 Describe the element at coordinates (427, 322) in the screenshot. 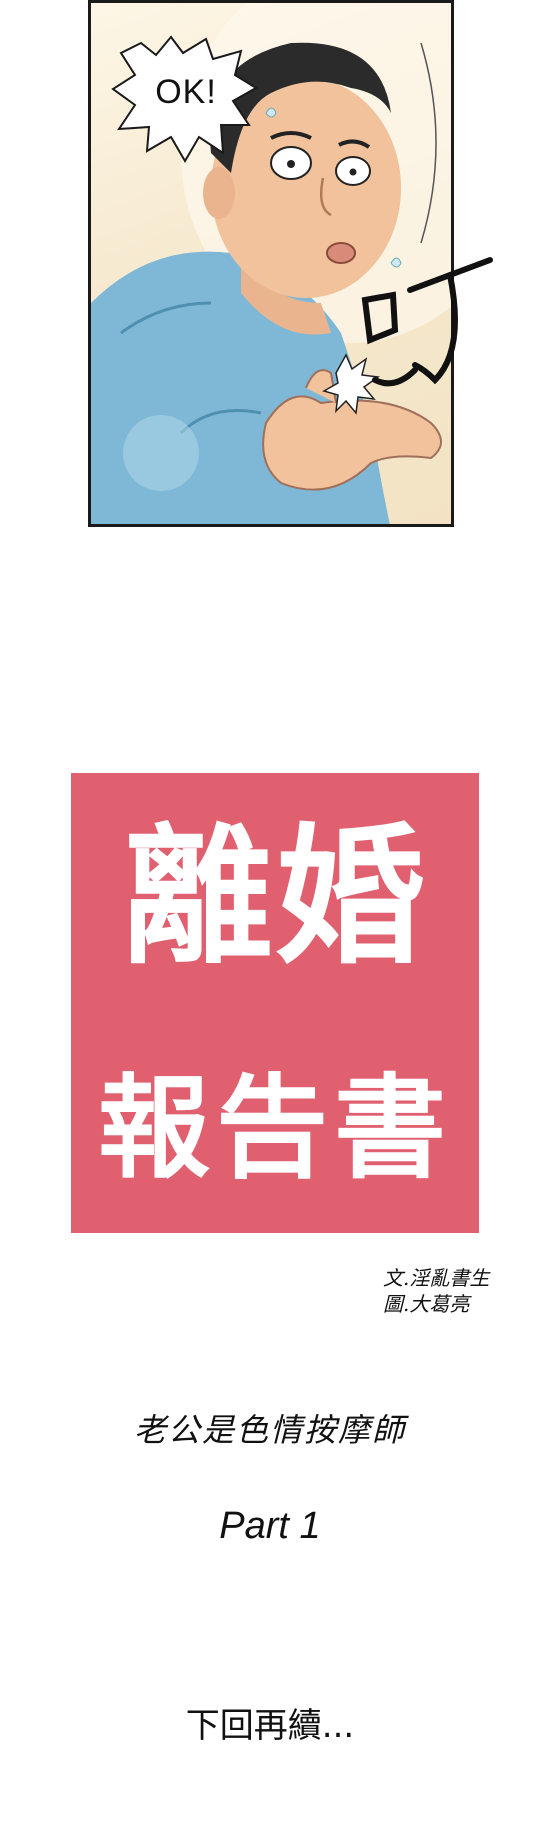

I see `sound-effect-lettering` at that location.